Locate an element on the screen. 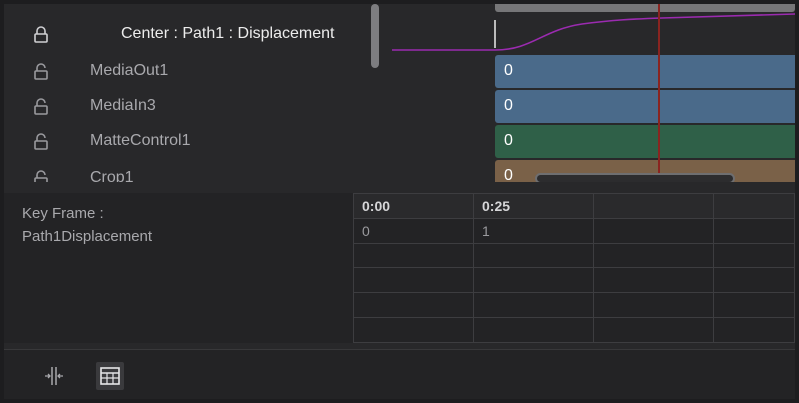 The width and height of the screenshot is (799, 403). track-label: MatteControl1 is located at coordinates (140, 140).